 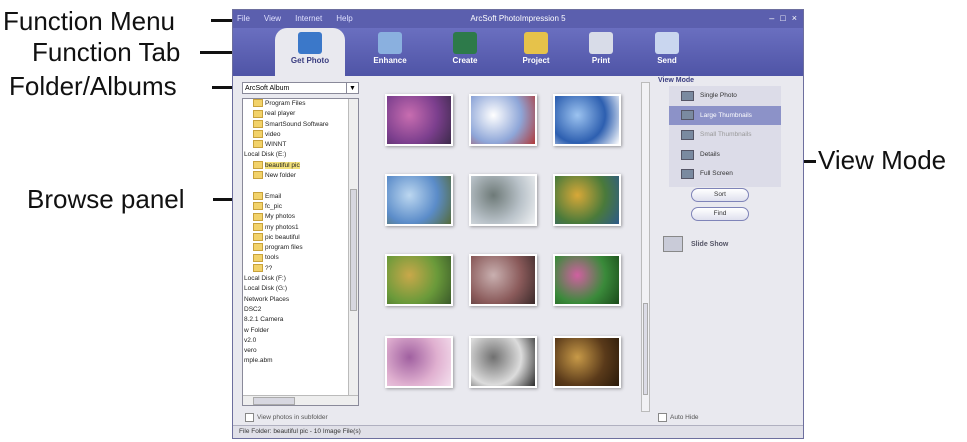 I want to click on tree-item-label: real player, so click(x=280, y=114).